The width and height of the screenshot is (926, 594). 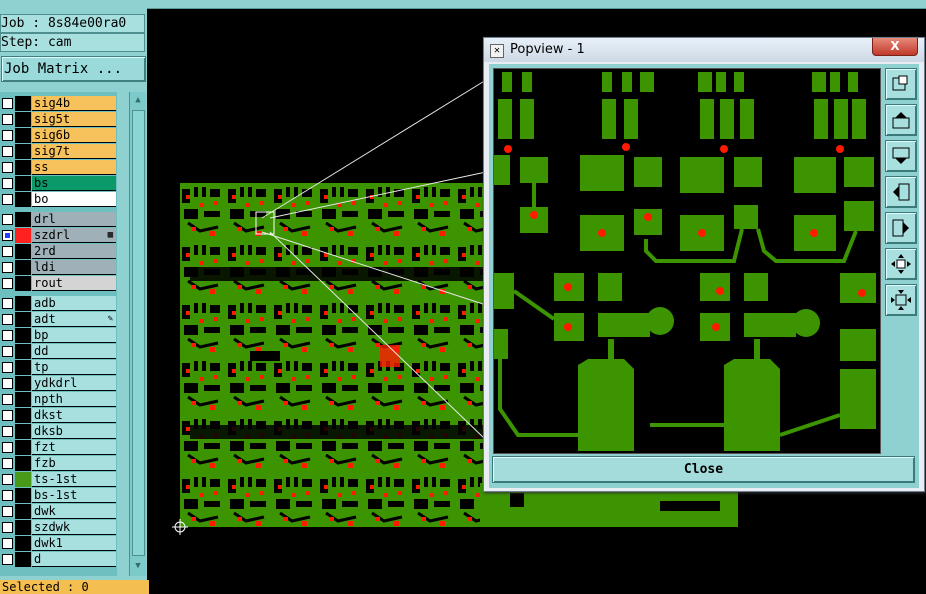 I want to click on pan-down-icon, so click(x=901, y=156).